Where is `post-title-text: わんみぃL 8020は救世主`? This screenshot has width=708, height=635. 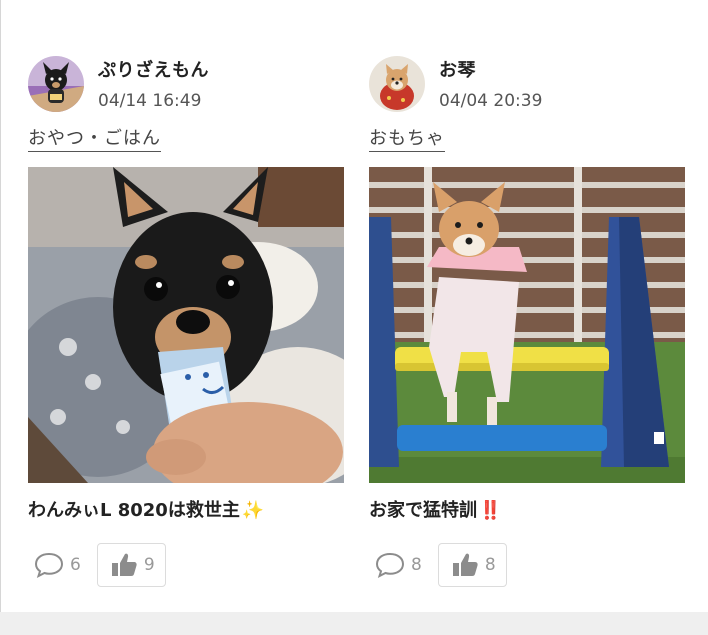 post-title-text: わんみぃL 8020は救世主 is located at coordinates (134, 510).